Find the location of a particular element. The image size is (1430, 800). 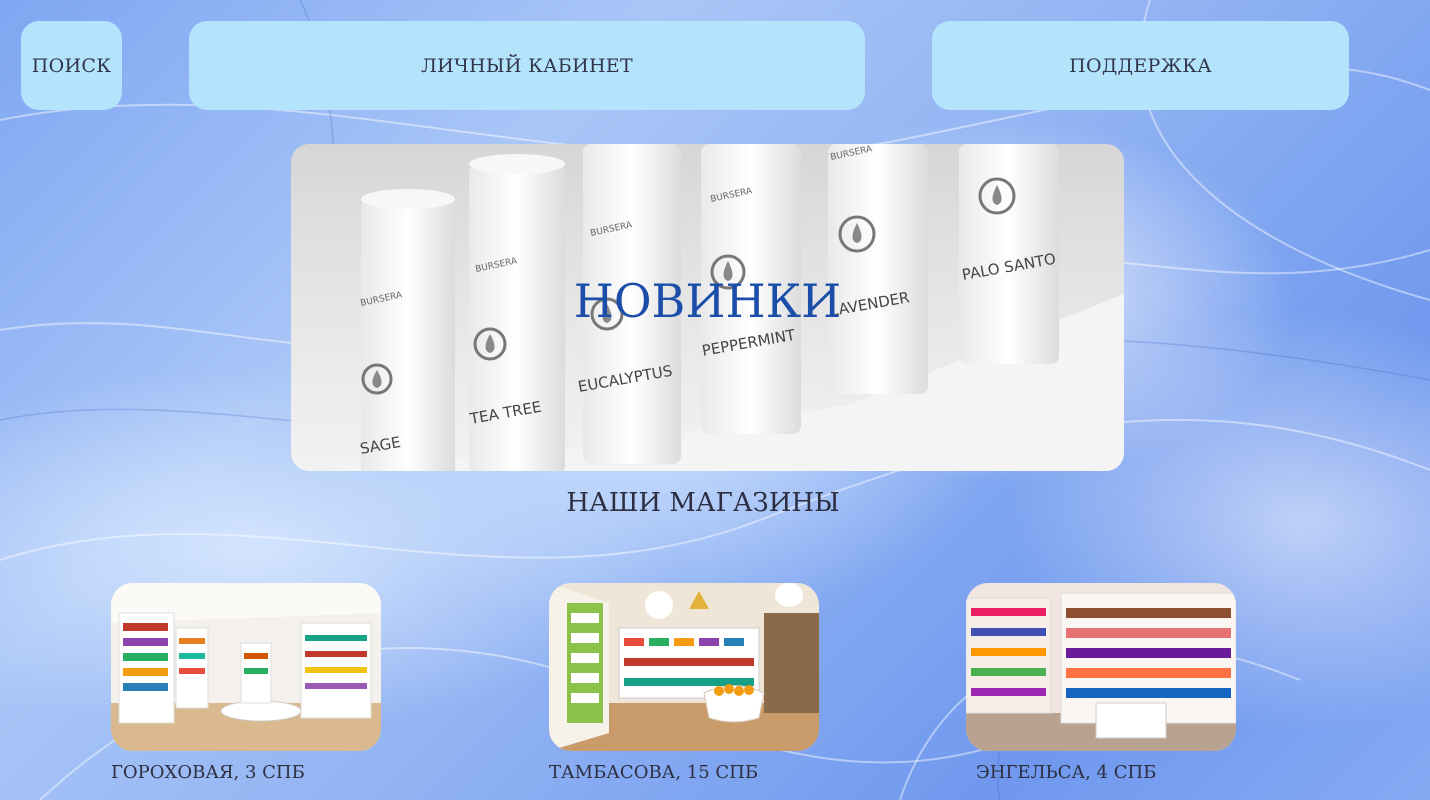

account-button-label: ЛИЧНЫЙ КАБИНЕТ is located at coordinates (527, 65).